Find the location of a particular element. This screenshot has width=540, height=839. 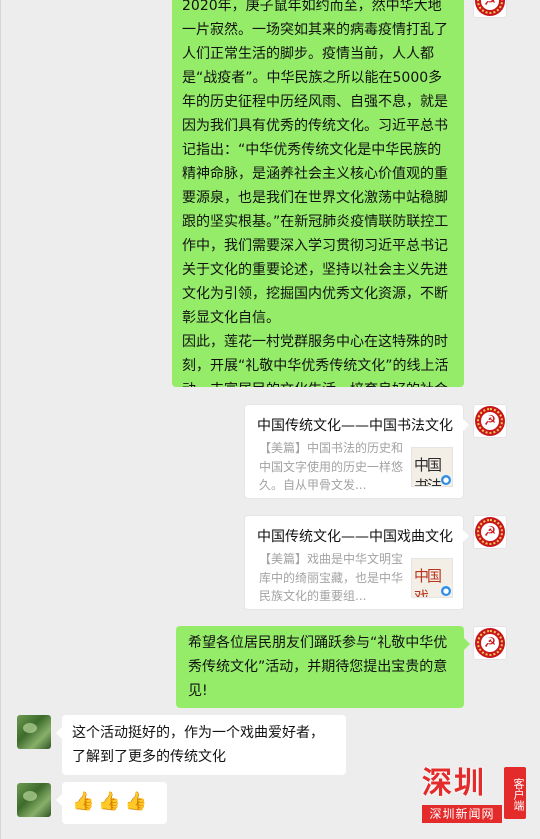

card-thumbnail: 中国书法 ● is located at coordinates (432, 467).